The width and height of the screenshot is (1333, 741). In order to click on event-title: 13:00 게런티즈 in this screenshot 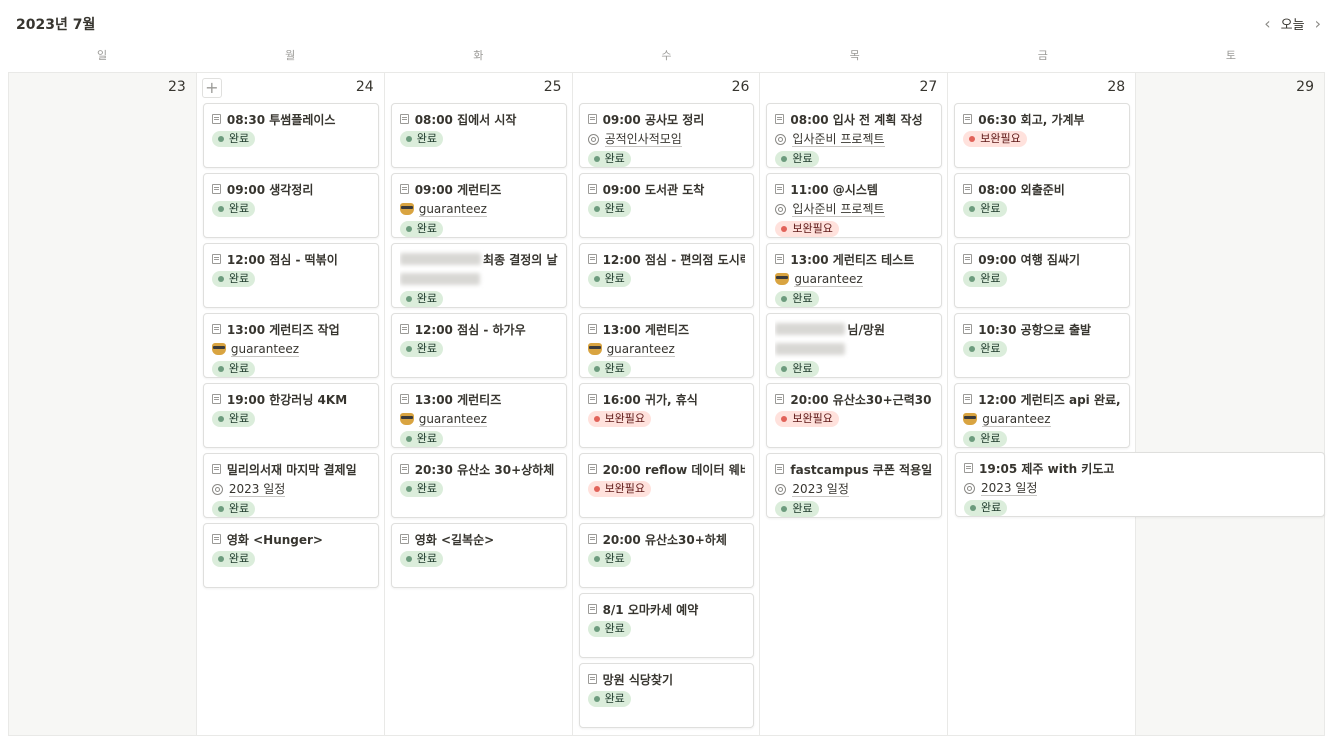, I will do `click(458, 399)`.